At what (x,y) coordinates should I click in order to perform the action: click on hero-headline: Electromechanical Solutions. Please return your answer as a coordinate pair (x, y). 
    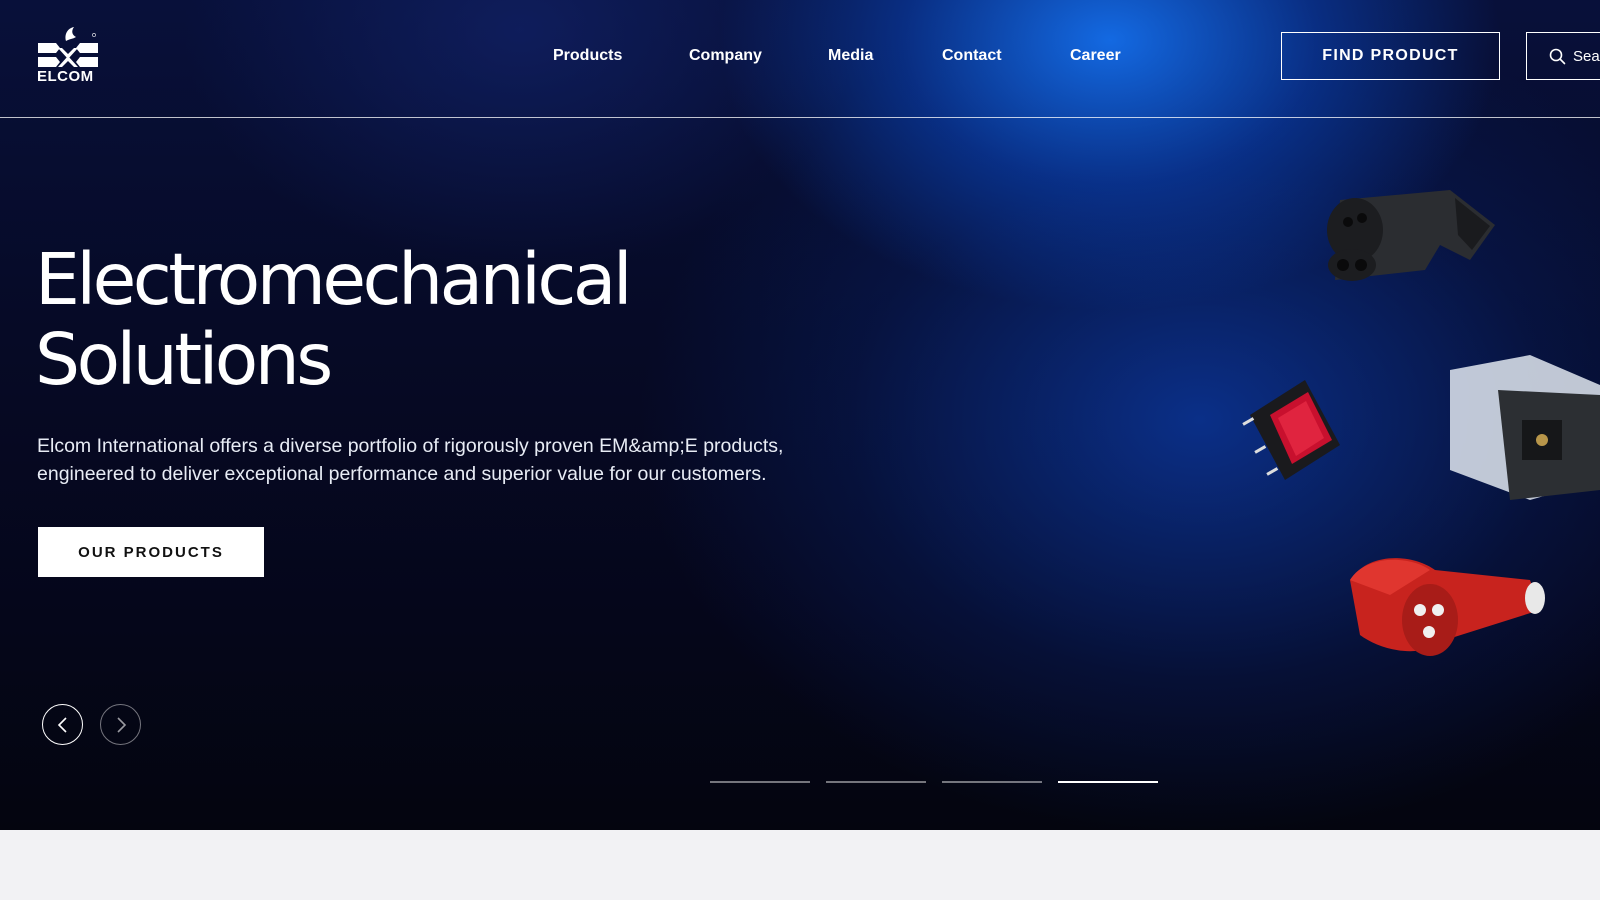
    Looking at the image, I should click on (334, 319).